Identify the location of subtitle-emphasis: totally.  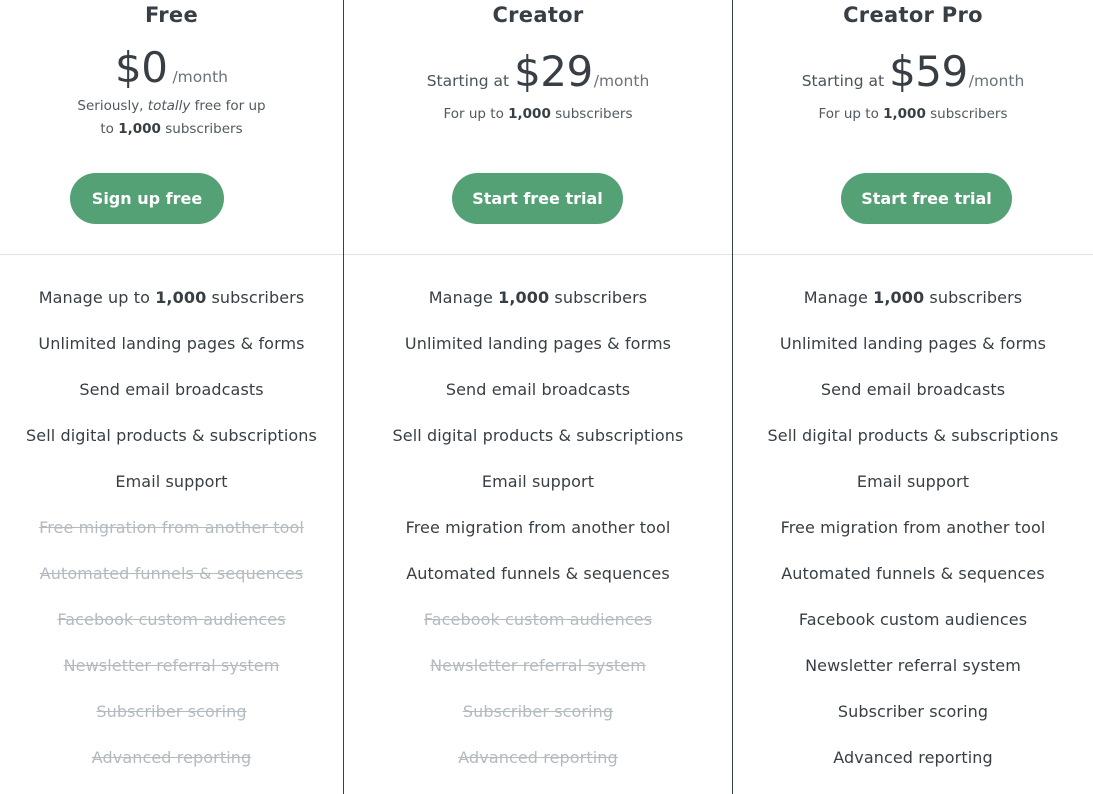
(169, 106).